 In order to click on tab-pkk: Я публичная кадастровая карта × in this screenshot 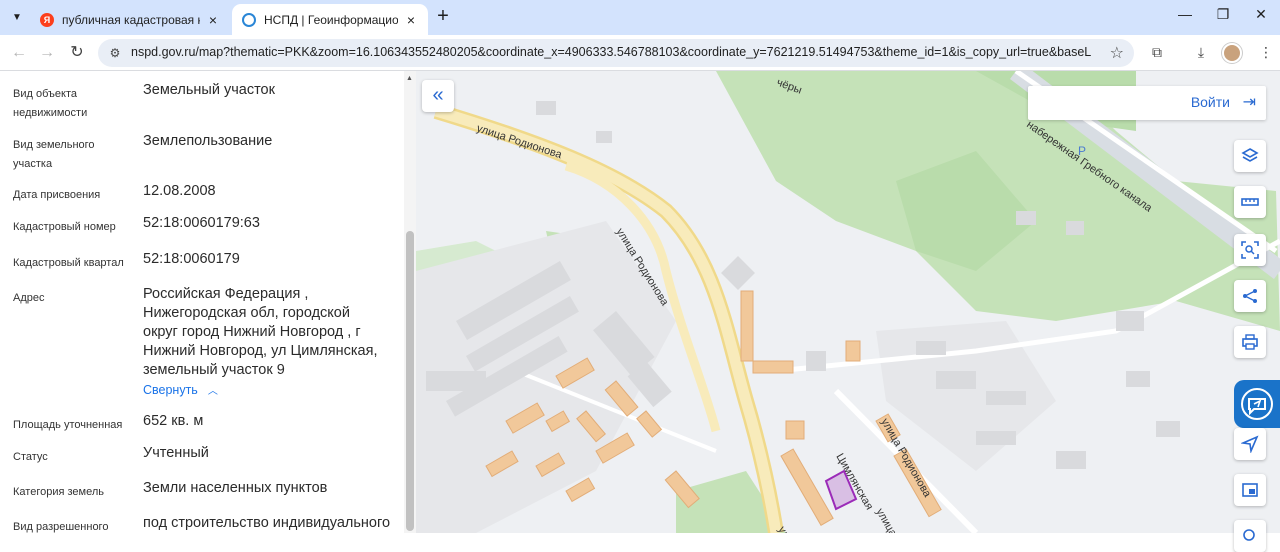, I will do `click(130, 19)`.